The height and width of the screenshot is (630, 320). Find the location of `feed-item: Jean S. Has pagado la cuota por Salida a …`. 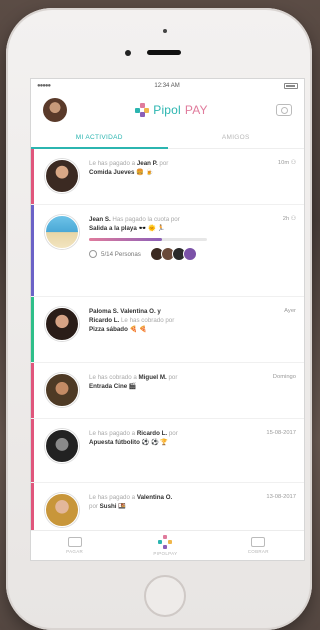

feed-item: Jean S. Has pagado la cuota por Salida a … is located at coordinates (167, 251).